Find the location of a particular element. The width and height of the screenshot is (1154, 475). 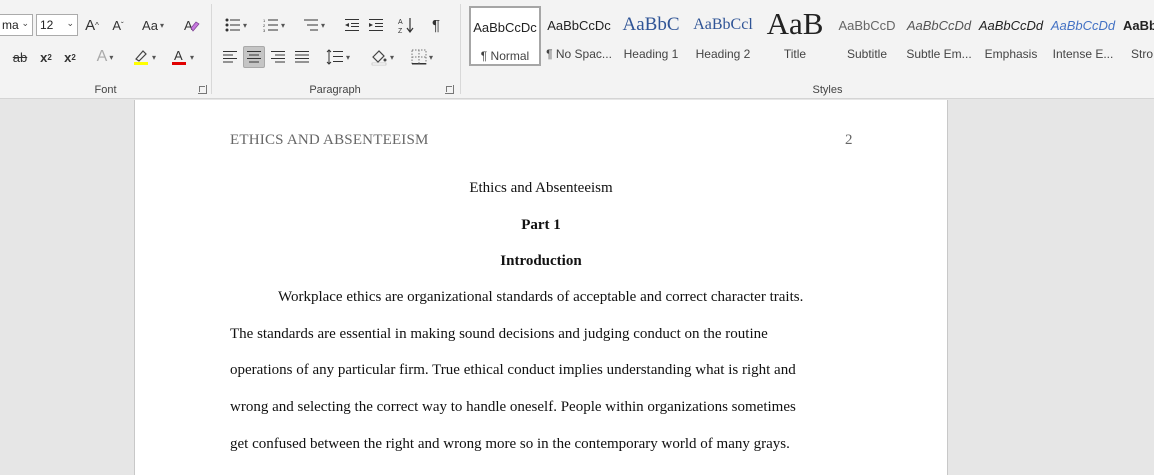

multilevel-list-button: ▾ is located at coordinates (314, 25).